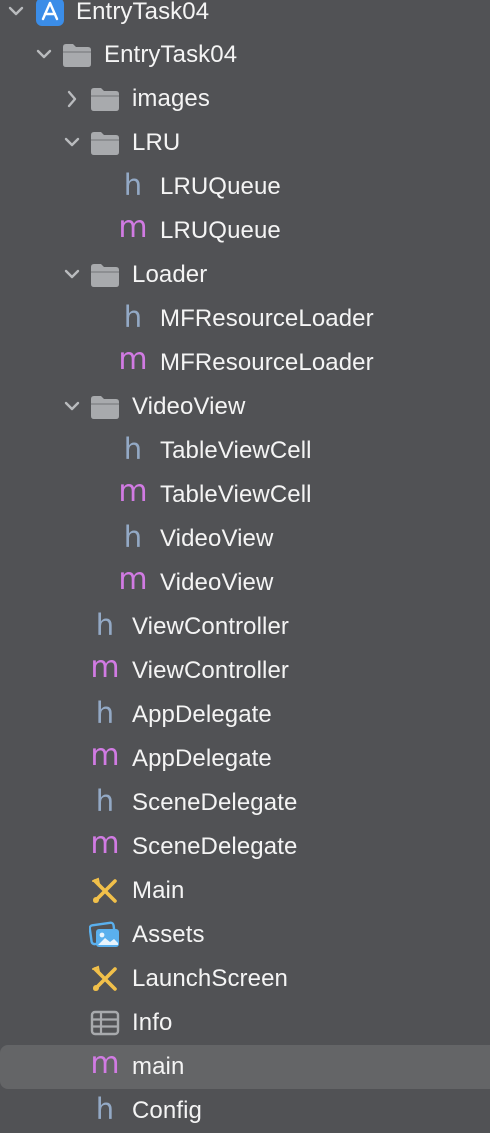 The image size is (490, 1133). I want to click on tree-row-main-storyboard: Main, so click(245, 891).